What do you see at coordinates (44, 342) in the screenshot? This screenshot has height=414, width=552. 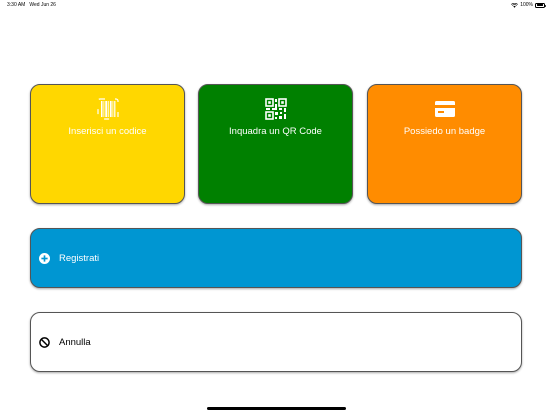 I see `prohibited-icon` at bounding box center [44, 342].